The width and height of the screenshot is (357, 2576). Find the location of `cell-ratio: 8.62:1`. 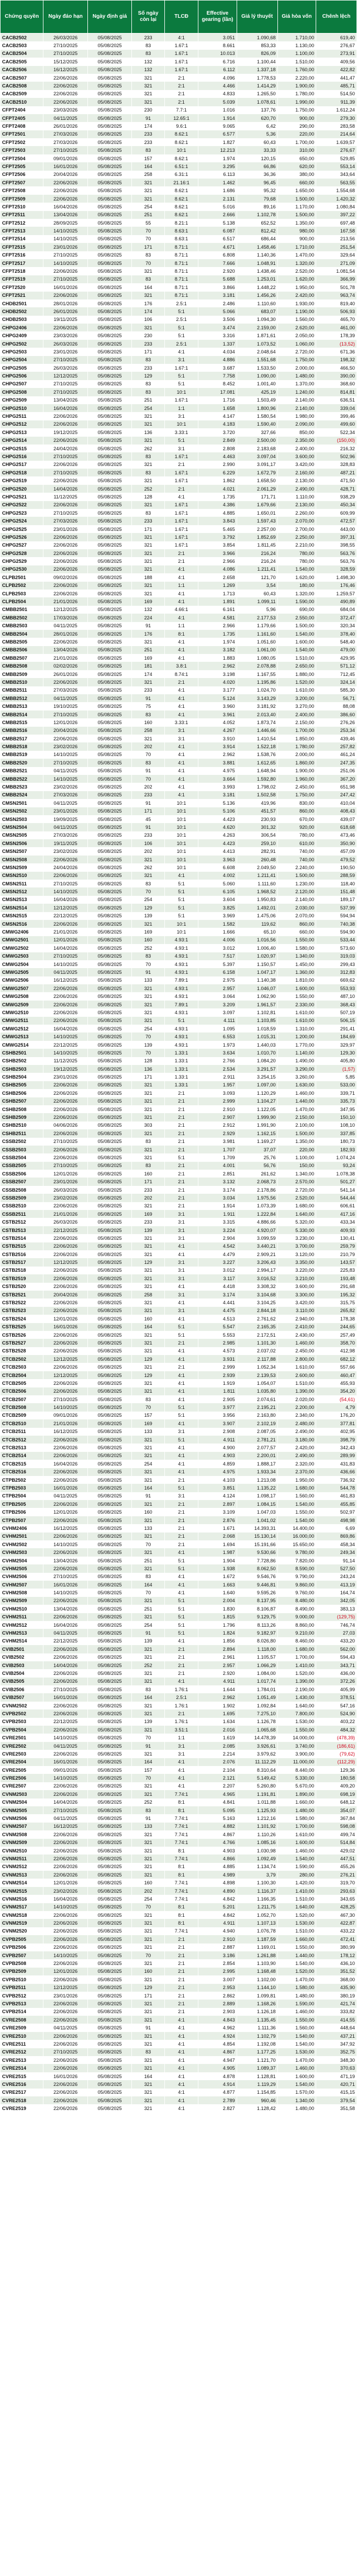

cell-ratio: 8.62:1 is located at coordinates (181, 207).